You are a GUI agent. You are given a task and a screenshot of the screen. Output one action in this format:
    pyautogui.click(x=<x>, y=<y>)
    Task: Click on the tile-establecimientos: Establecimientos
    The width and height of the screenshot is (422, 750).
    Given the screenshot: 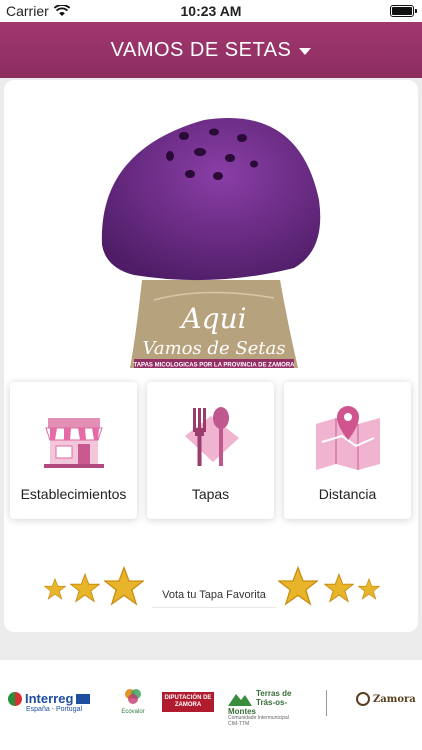 What is the action you would take?
    pyautogui.click(x=73, y=450)
    